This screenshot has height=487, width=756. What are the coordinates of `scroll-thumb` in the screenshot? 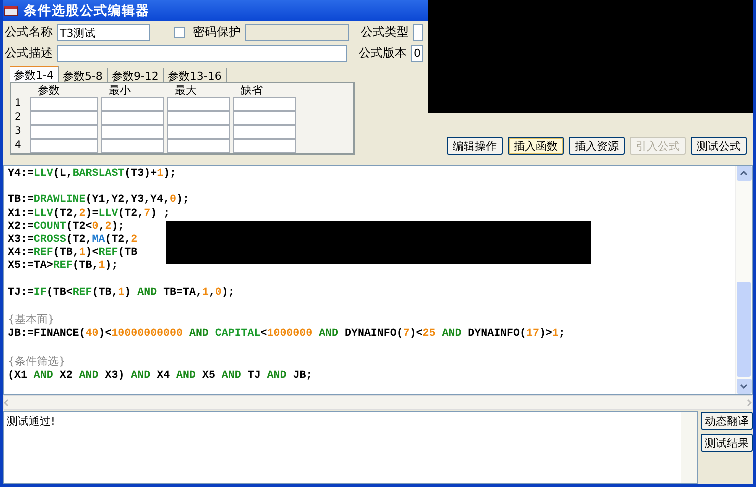 It's located at (744, 329).